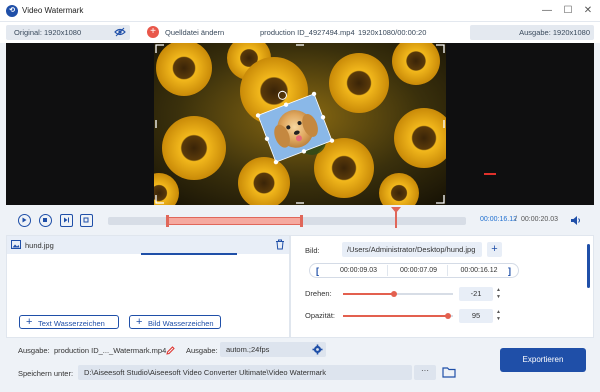  I want to click on file-resolution-label: 1920x1080/00:00:20, so click(392, 32).